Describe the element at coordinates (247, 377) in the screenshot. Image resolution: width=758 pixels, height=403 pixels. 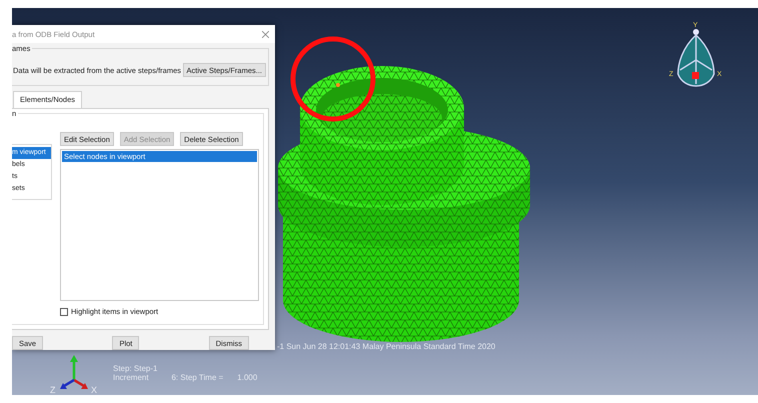
I see `step-time-value: 1.000` at that location.